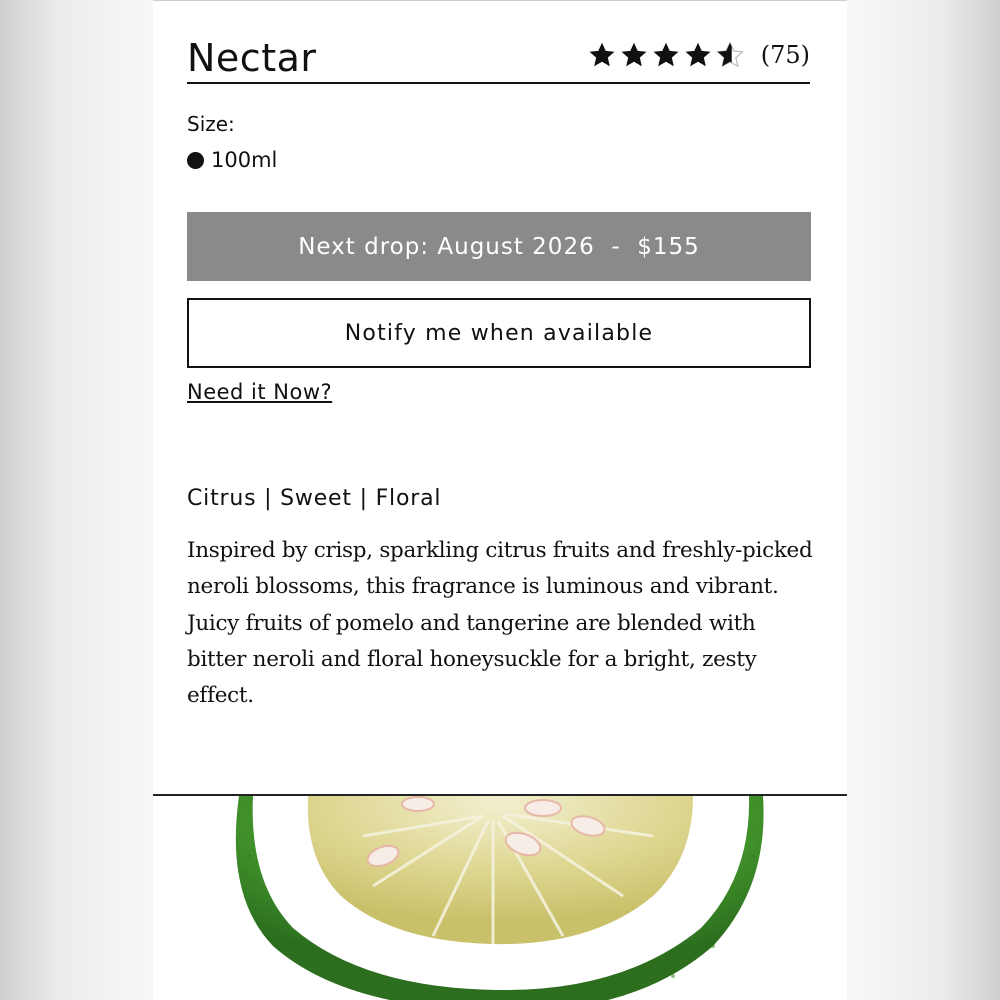 Image resolution: width=1000 pixels, height=1000 pixels. Describe the element at coordinates (498, 59) in the screenshot. I see `product-header: Nectar (75)` at that location.